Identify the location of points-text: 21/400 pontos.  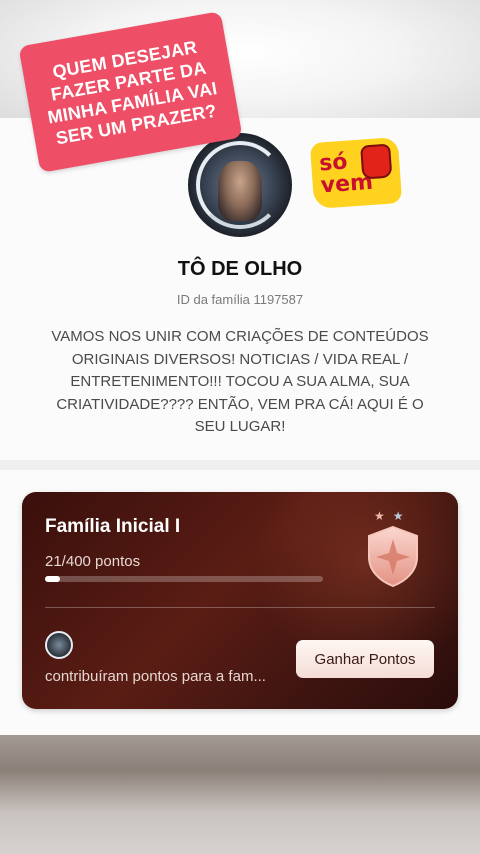
(93, 561).